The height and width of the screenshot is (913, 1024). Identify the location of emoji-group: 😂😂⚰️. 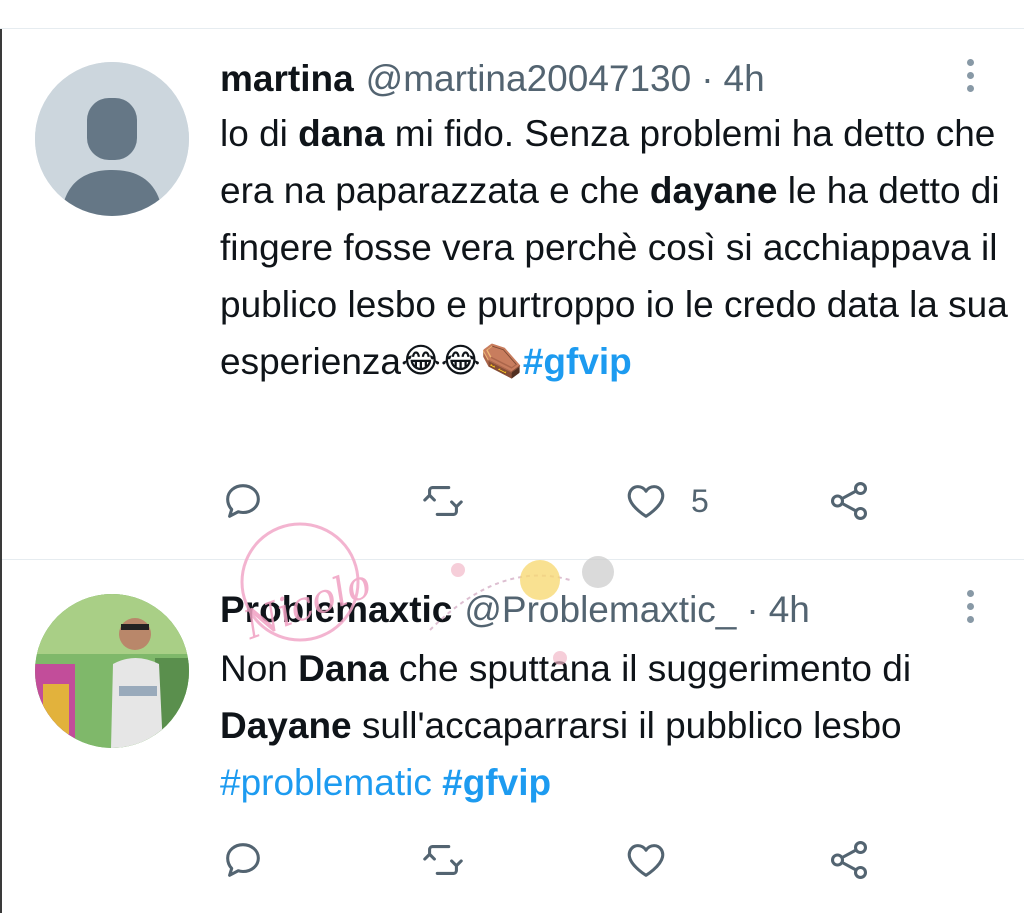
(462, 360).